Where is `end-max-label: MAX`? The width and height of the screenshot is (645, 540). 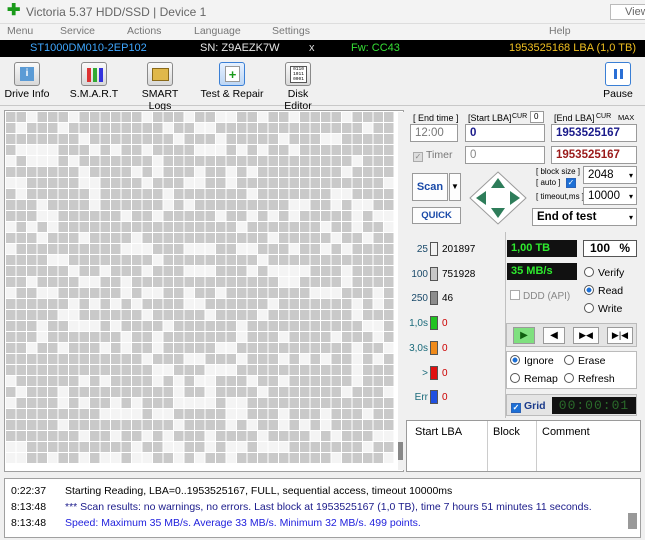 end-max-label: MAX is located at coordinates (626, 117).